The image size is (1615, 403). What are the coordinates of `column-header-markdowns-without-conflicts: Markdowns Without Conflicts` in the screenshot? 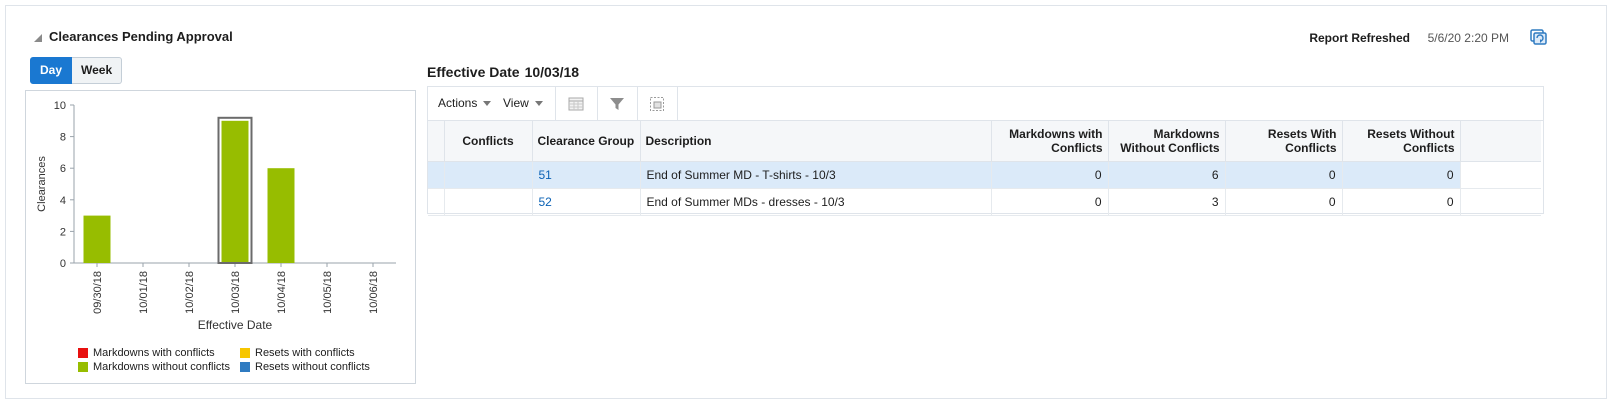 It's located at (1167, 141).